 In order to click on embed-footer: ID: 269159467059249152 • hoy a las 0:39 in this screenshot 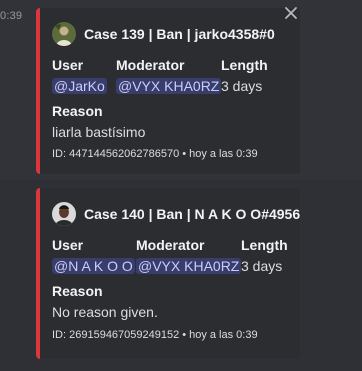, I will do `click(155, 335)`.